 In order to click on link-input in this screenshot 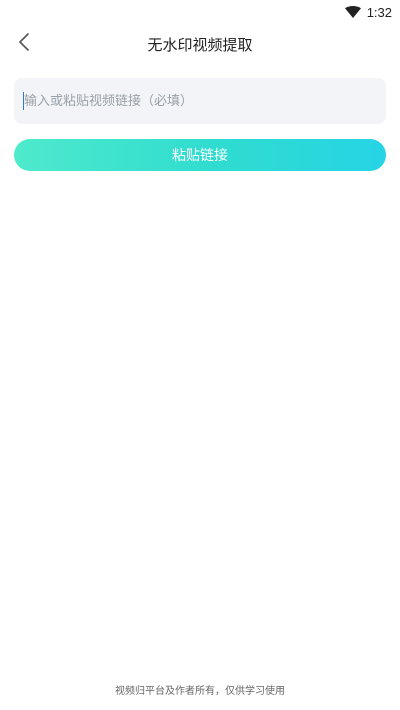, I will do `click(200, 101)`.